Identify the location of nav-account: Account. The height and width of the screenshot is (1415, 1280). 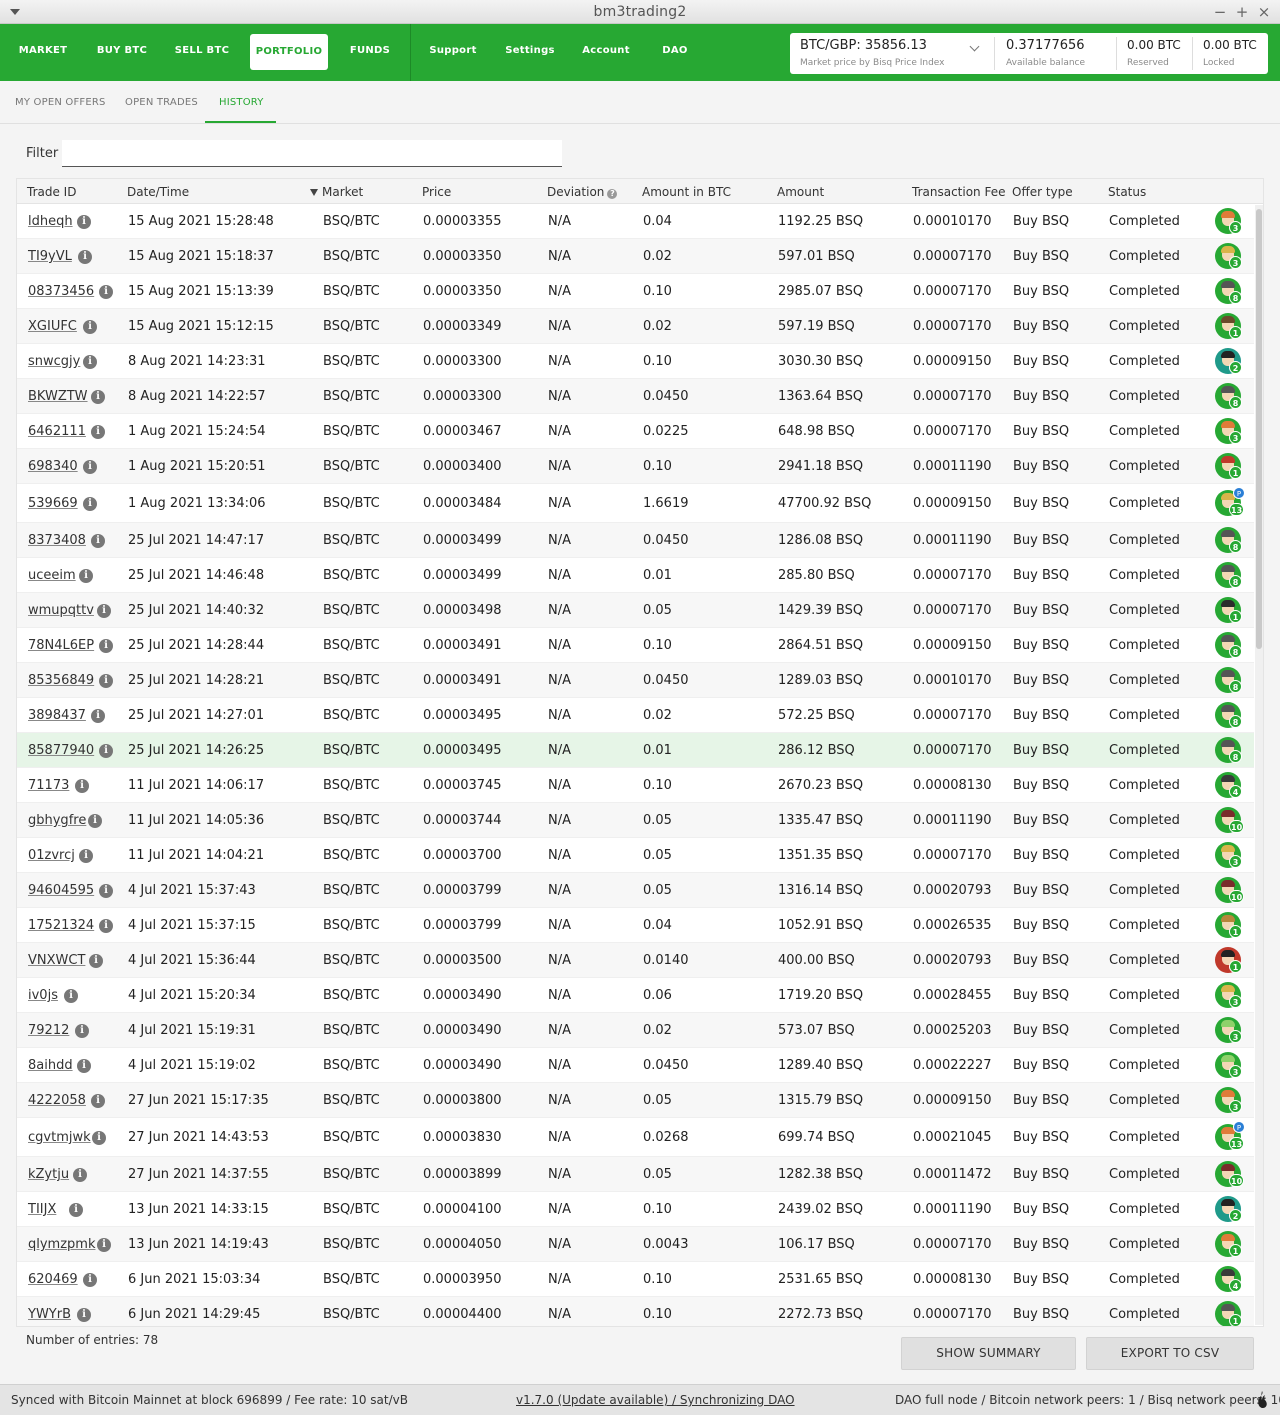
(606, 58).